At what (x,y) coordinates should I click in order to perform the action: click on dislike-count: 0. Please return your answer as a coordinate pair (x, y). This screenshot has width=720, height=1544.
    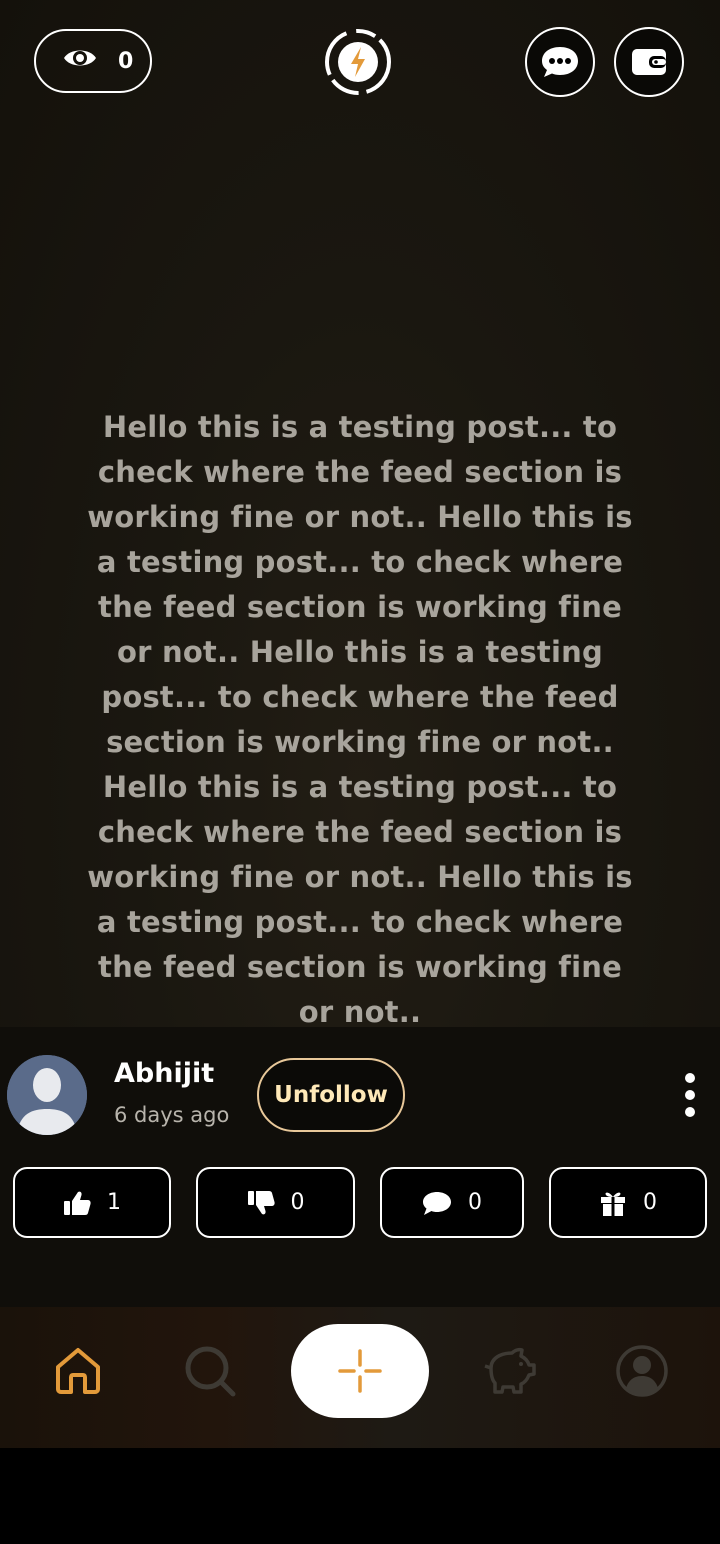
    Looking at the image, I should click on (297, 1202).